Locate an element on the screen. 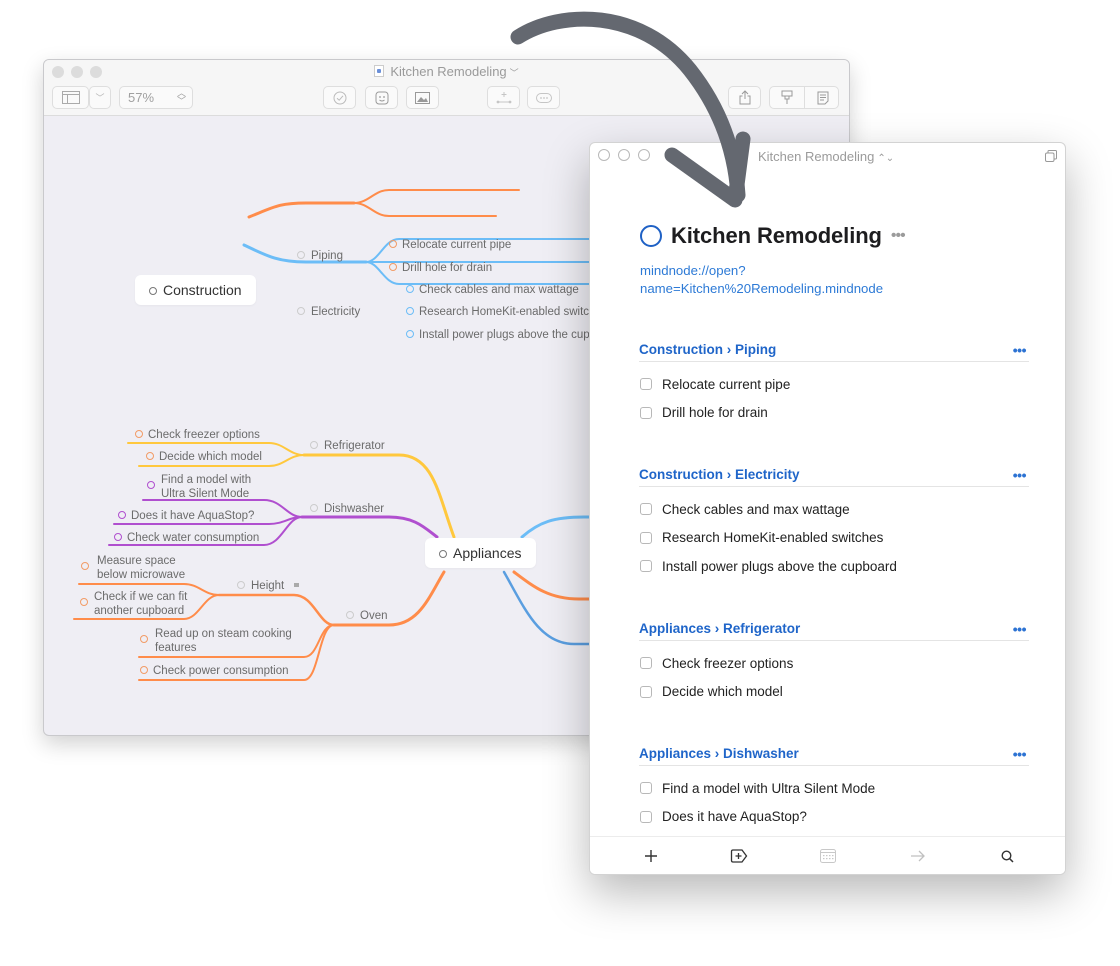  node-dishwasher: Dishwasher is located at coordinates (347, 509).